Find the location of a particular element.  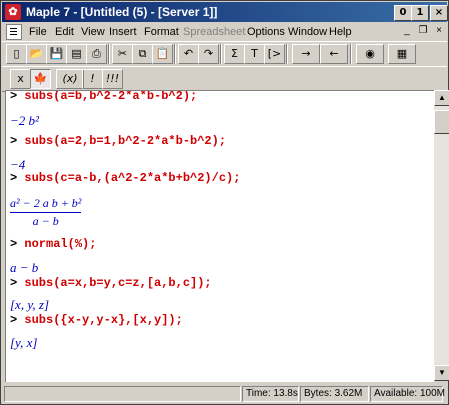

menu-options: Options is located at coordinates (266, 32).